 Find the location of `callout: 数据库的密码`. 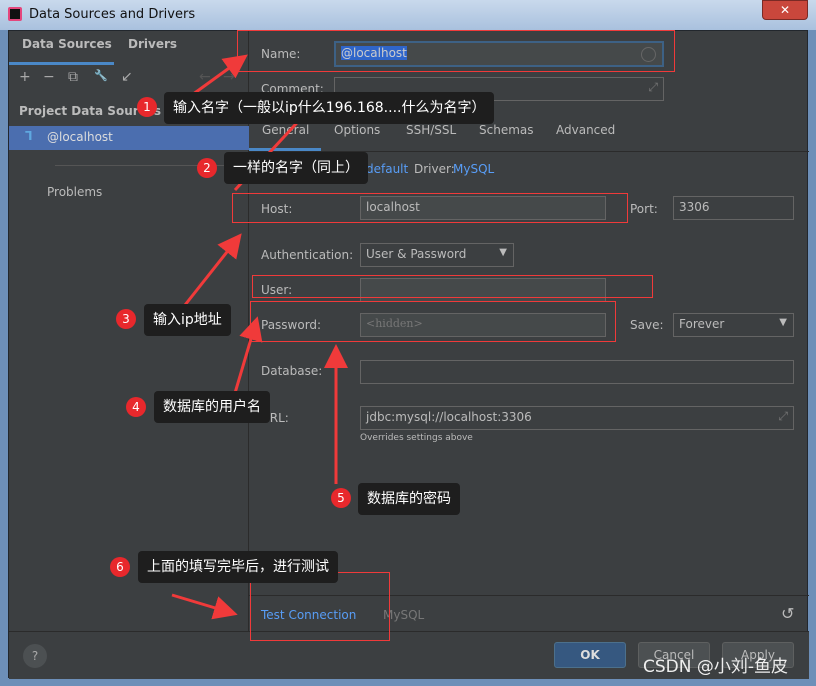

callout: 数据库的密码 is located at coordinates (409, 499).